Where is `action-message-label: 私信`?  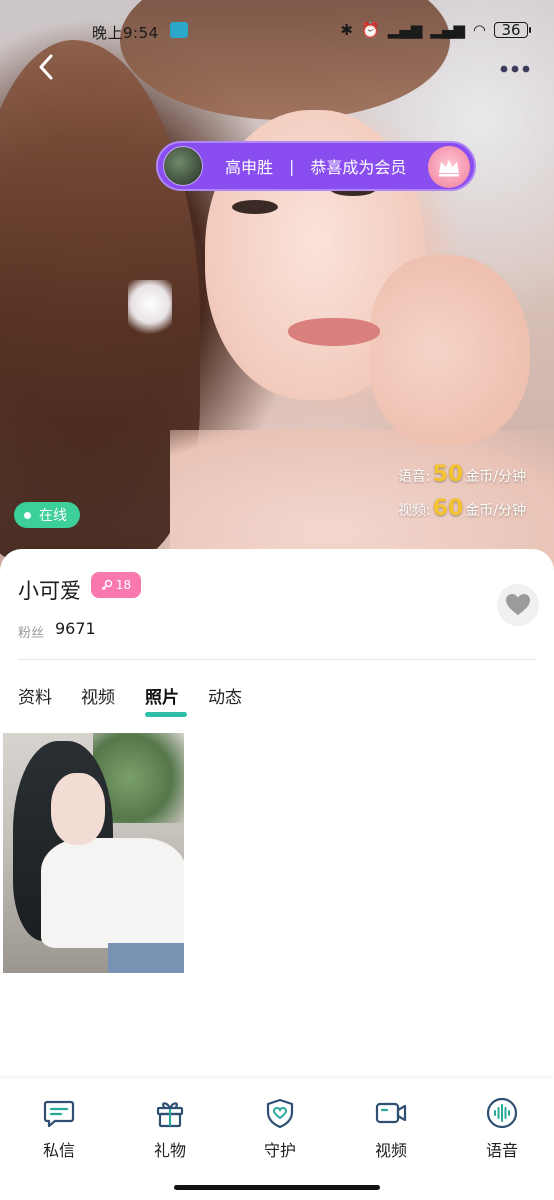 action-message-label: 私信 is located at coordinates (58, 1150).